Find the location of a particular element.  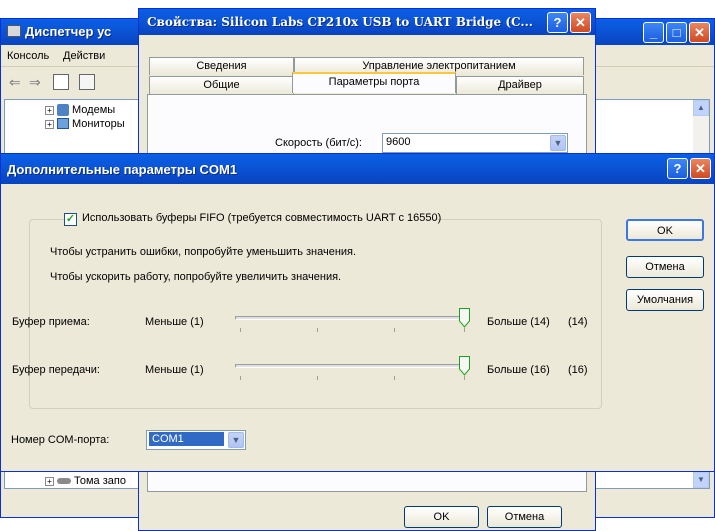

view-icon is located at coordinates (61, 82).